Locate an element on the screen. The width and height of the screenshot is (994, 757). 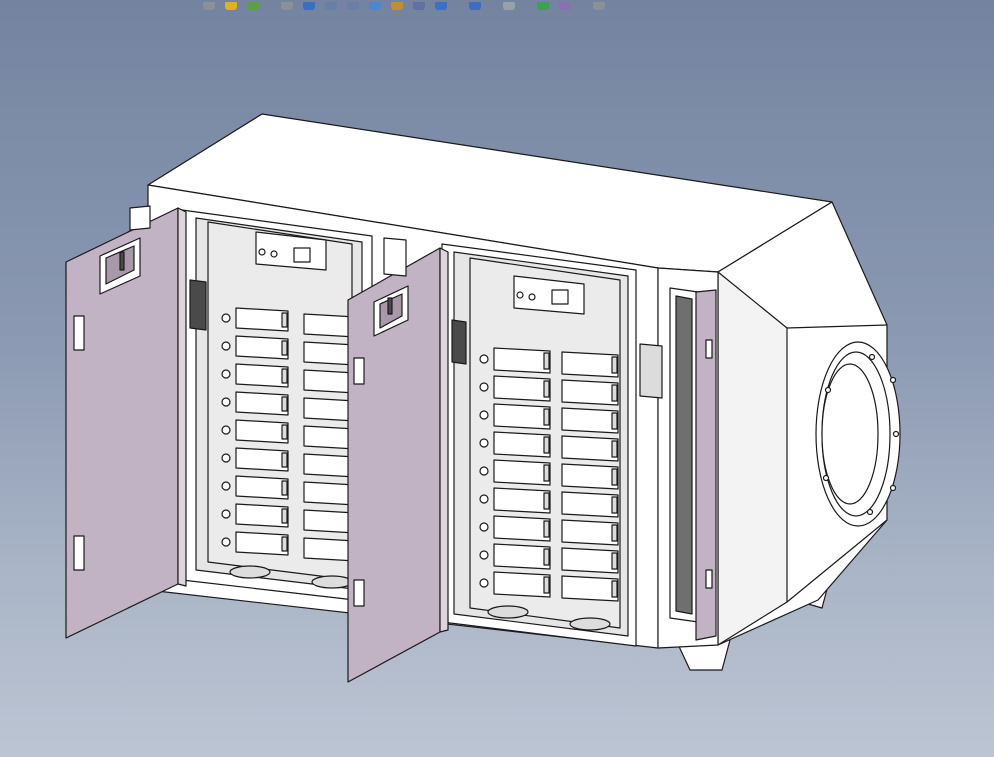
compartment-2-lamps is located at coordinates (549, 474).